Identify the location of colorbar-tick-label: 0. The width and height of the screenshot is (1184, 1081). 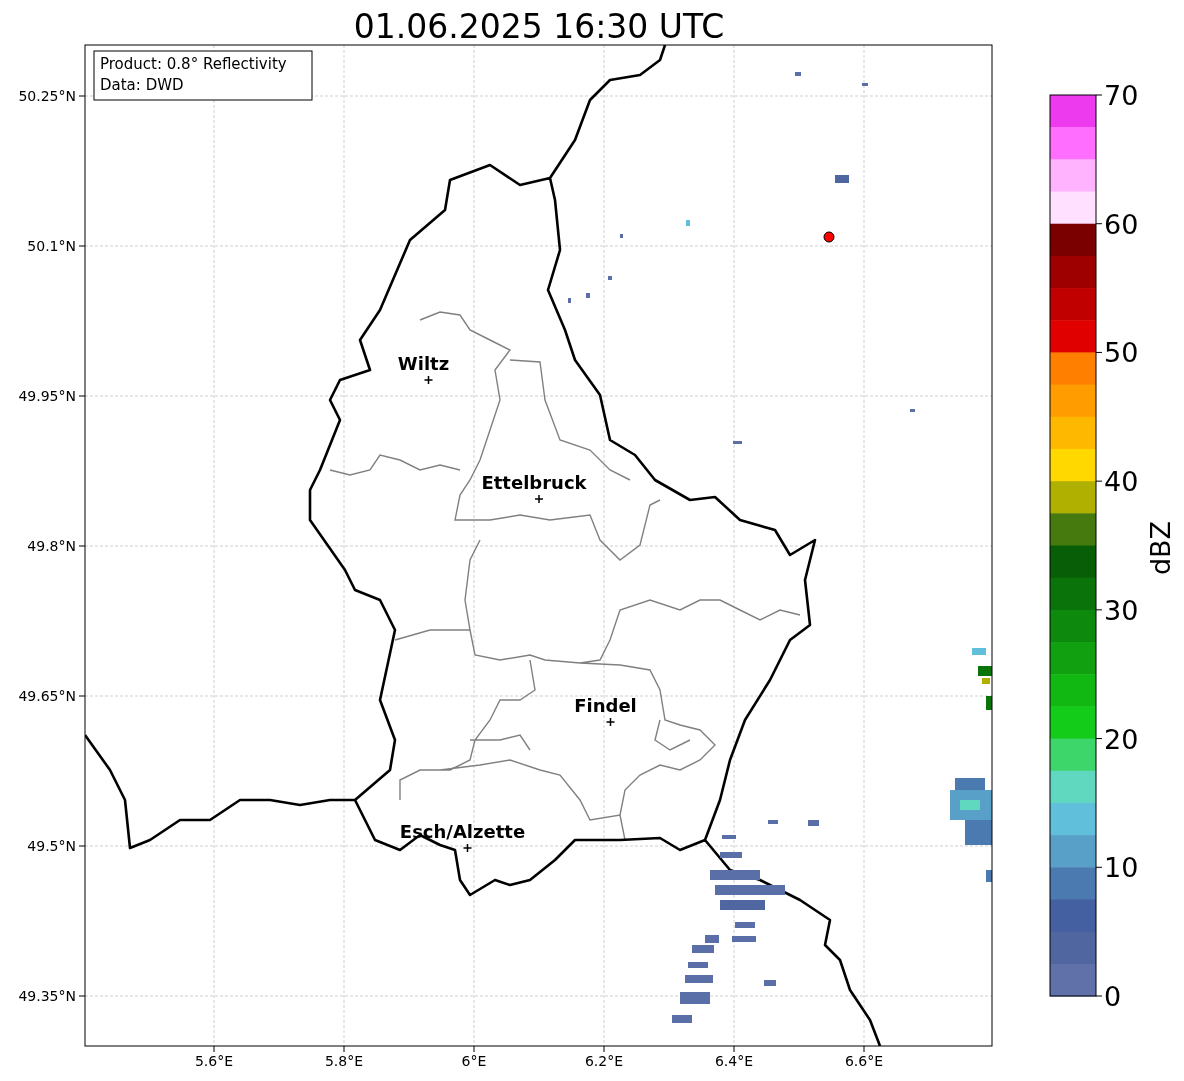
(1113, 996).